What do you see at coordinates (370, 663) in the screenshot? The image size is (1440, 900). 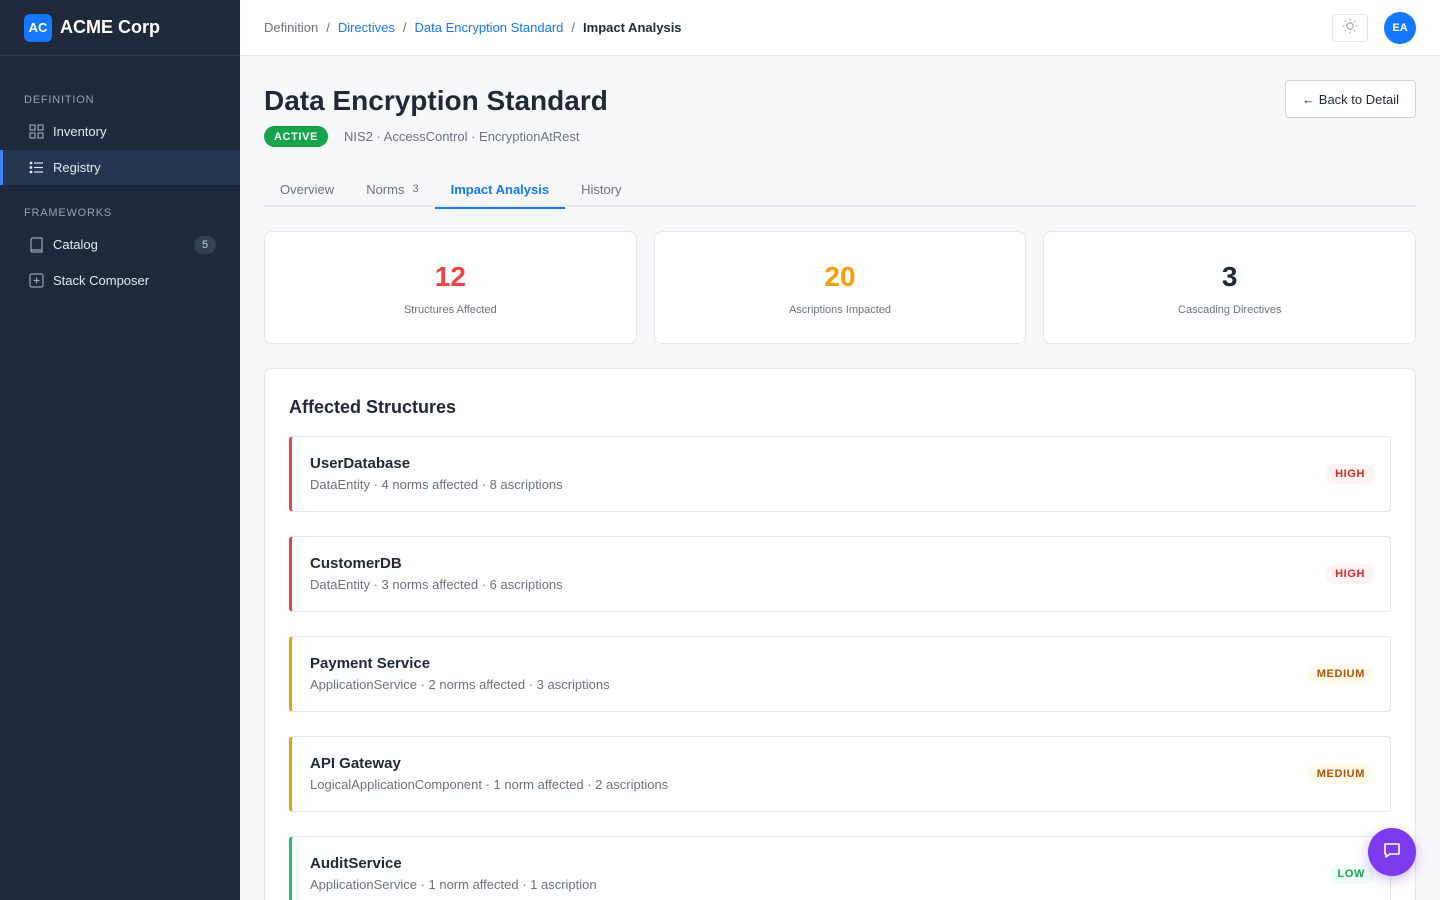 I see `structure-name: Payment Service` at bounding box center [370, 663].